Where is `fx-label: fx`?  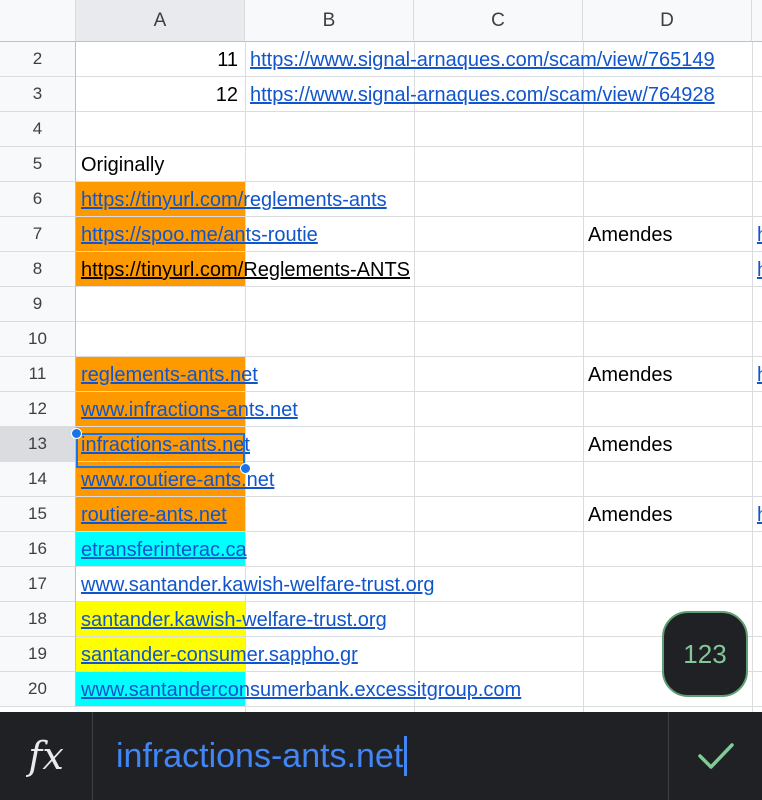
fx-label: fx is located at coordinates (46, 756).